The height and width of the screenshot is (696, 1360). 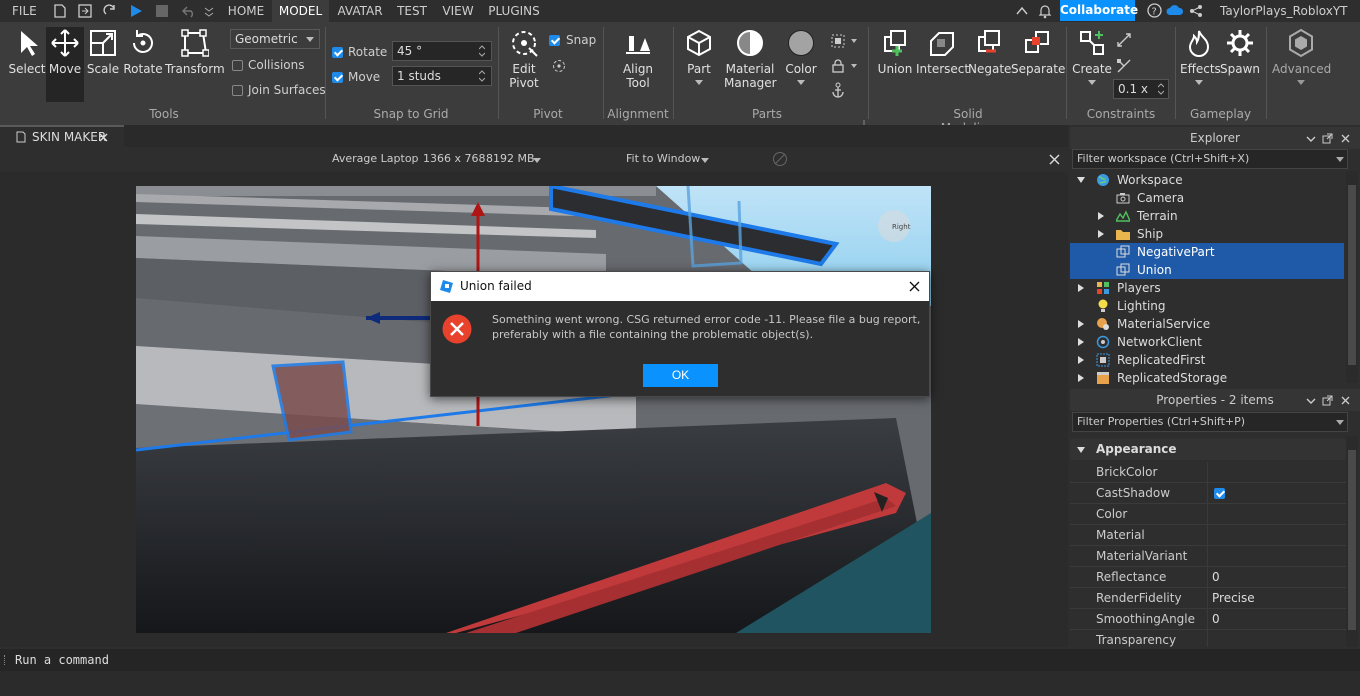 I want to click on open-icon, so click(x=85, y=12).